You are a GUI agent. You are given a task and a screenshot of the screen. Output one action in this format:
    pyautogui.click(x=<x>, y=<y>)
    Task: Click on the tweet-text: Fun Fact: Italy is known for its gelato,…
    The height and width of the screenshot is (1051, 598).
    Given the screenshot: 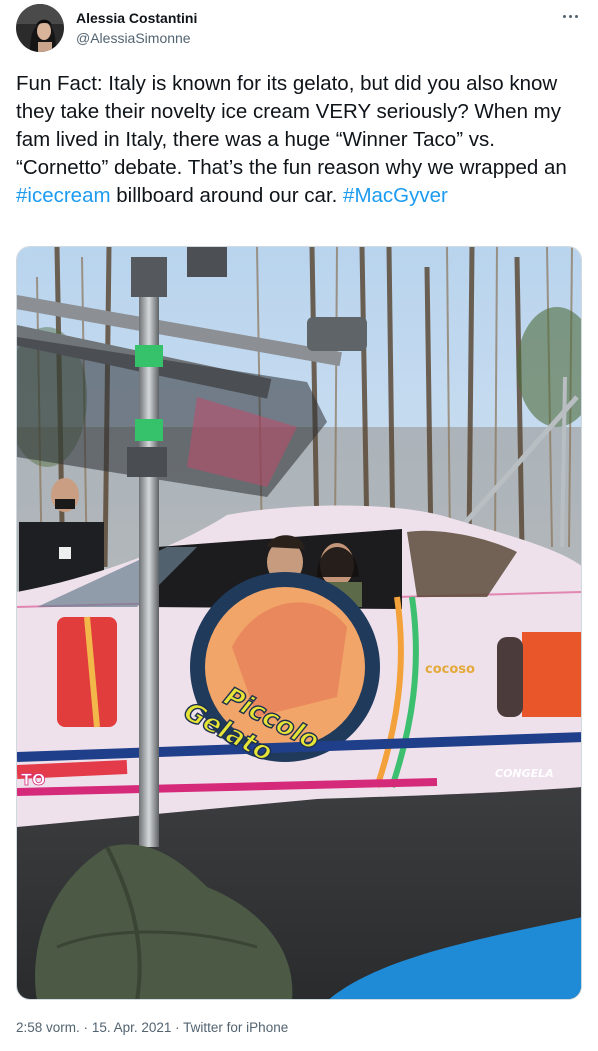 What is the action you would take?
    pyautogui.click(x=299, y=140)
    